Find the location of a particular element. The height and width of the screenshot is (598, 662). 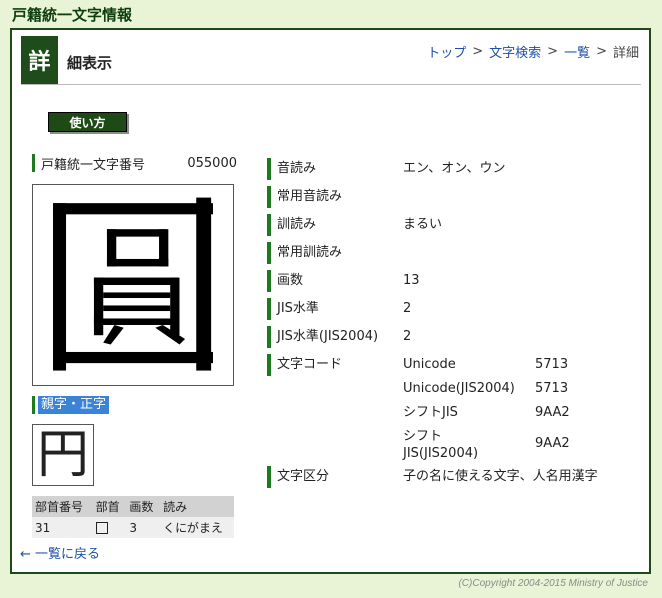

radical-header-number: 部首番号 is located at coordinates (62, 506).